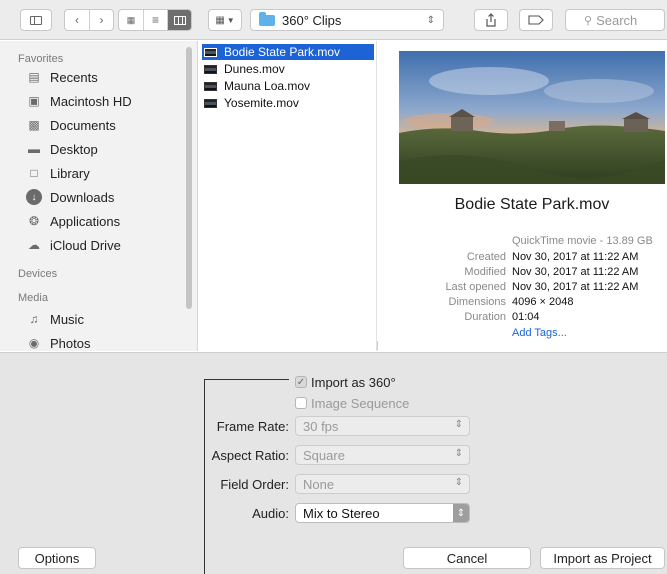 The image size is (667, 574). I want to click on sidebar-item-downloads: ↓ Downloads, so click(106, 197).